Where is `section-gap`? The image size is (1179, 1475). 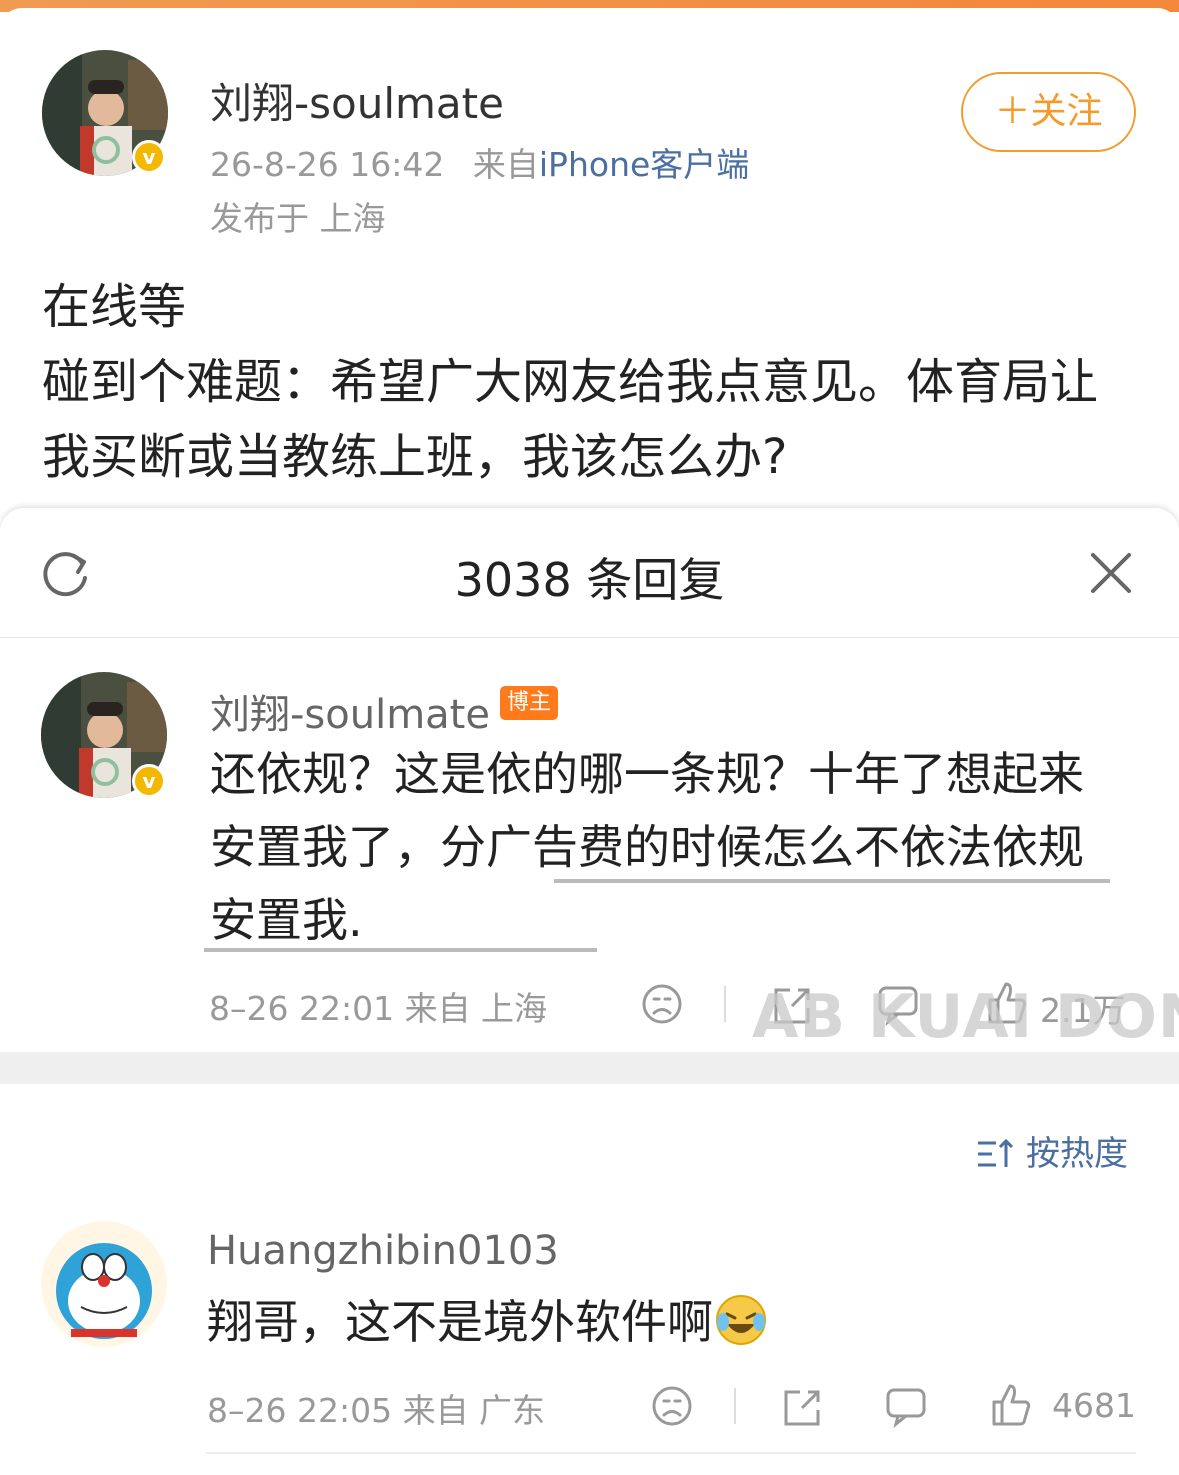 section-gap is located at coordinates (589, 1068).